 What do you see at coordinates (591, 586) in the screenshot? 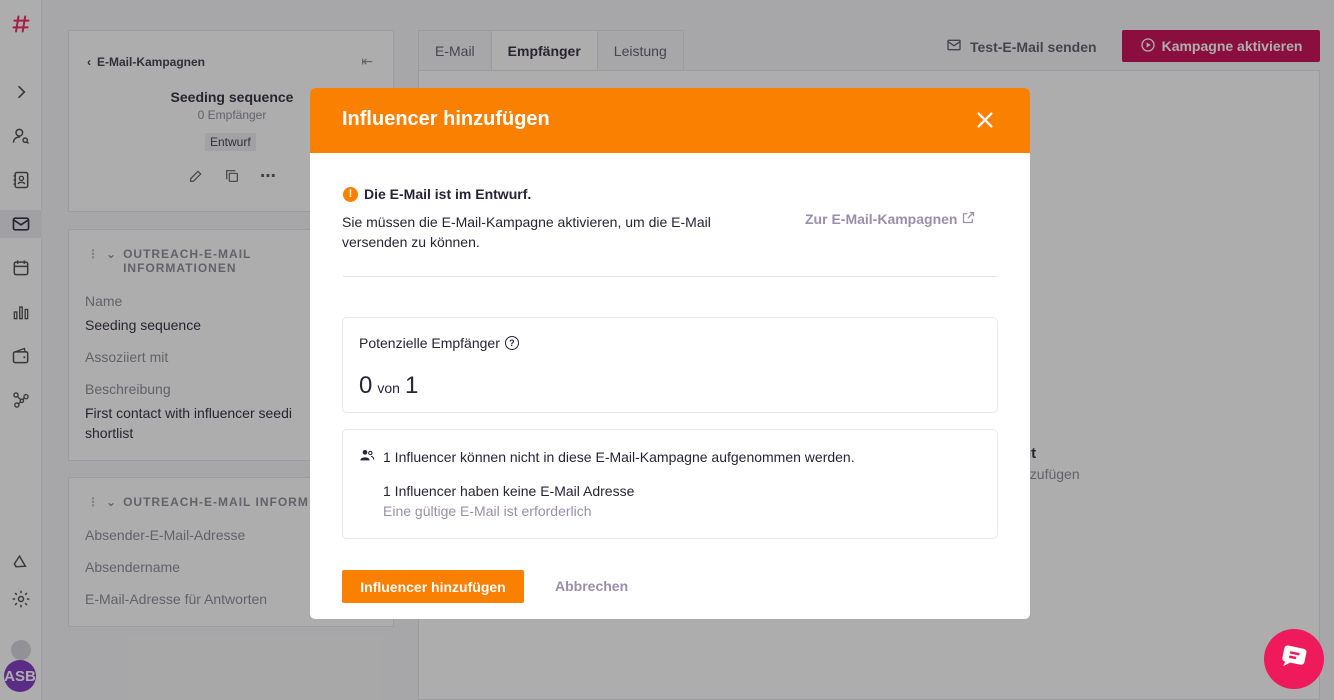
I see `cancel-button: Abbrechen` at bounding box center [591, 586].